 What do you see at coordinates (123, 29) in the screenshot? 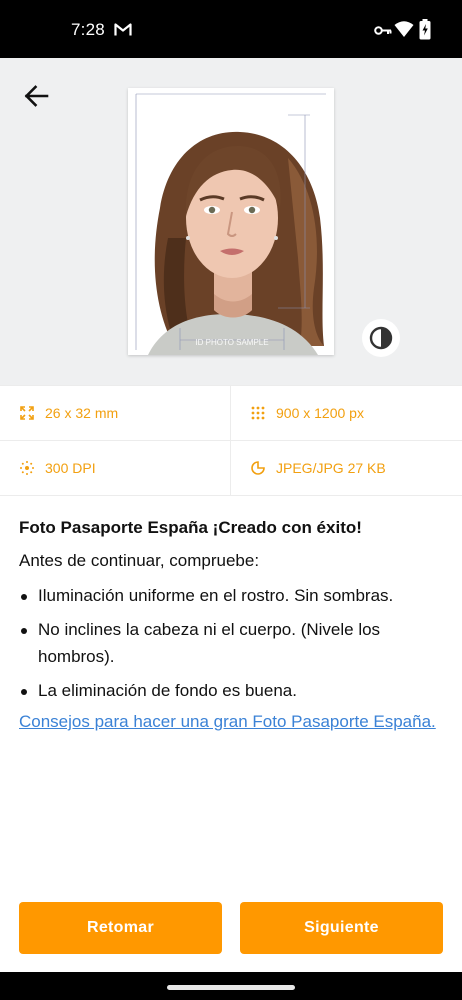
I see `gmail-icon` at bounding box center [123, 29].